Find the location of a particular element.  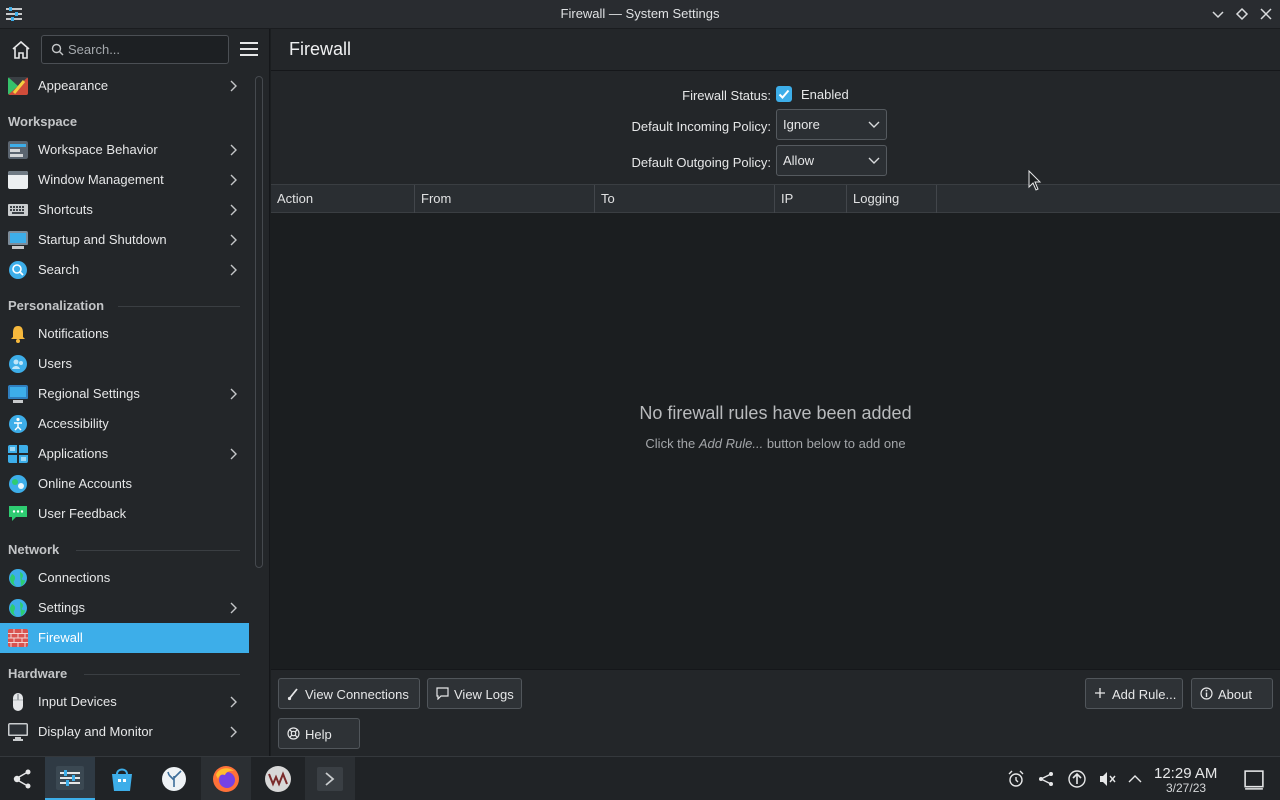

category-network: Network is located at coordinates (34, 549).